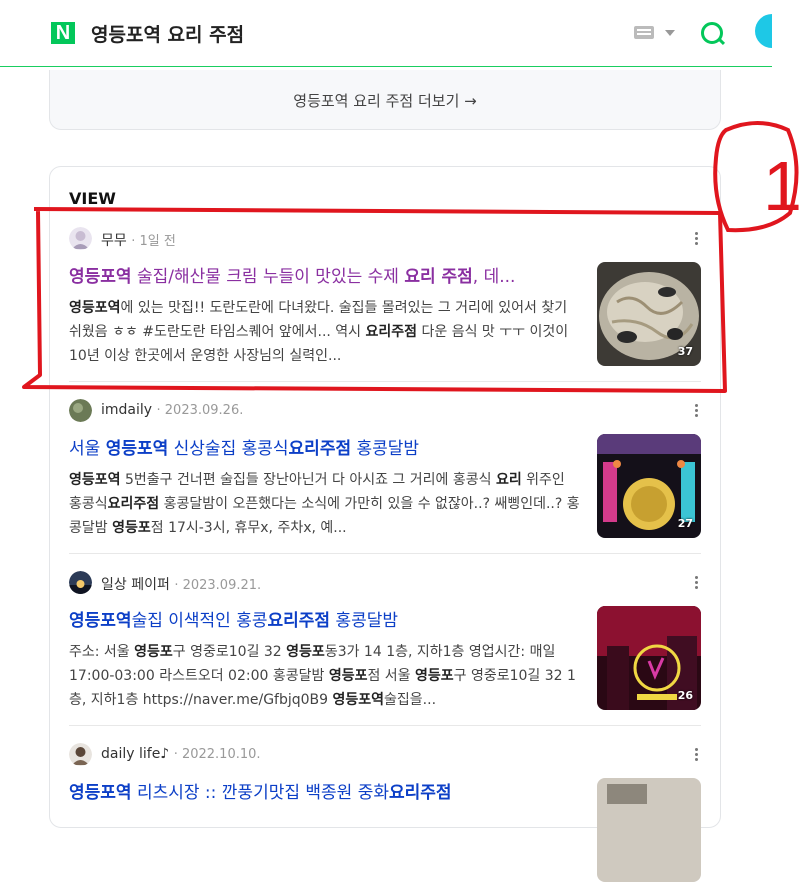 This screenshot has height=882, width=805. Describe the element at coordinates (321, 446) in the screenshot. I see `post-title: 서울 영등포역 신상술집 홍콩식요리주점 홍콩달밤` at that location.